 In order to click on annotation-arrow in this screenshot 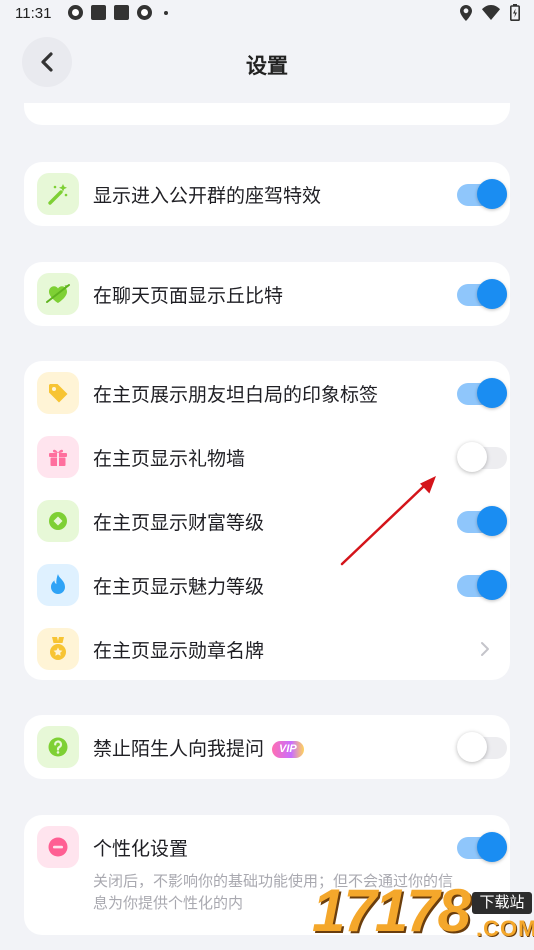, I will do `click(388, 521)`.